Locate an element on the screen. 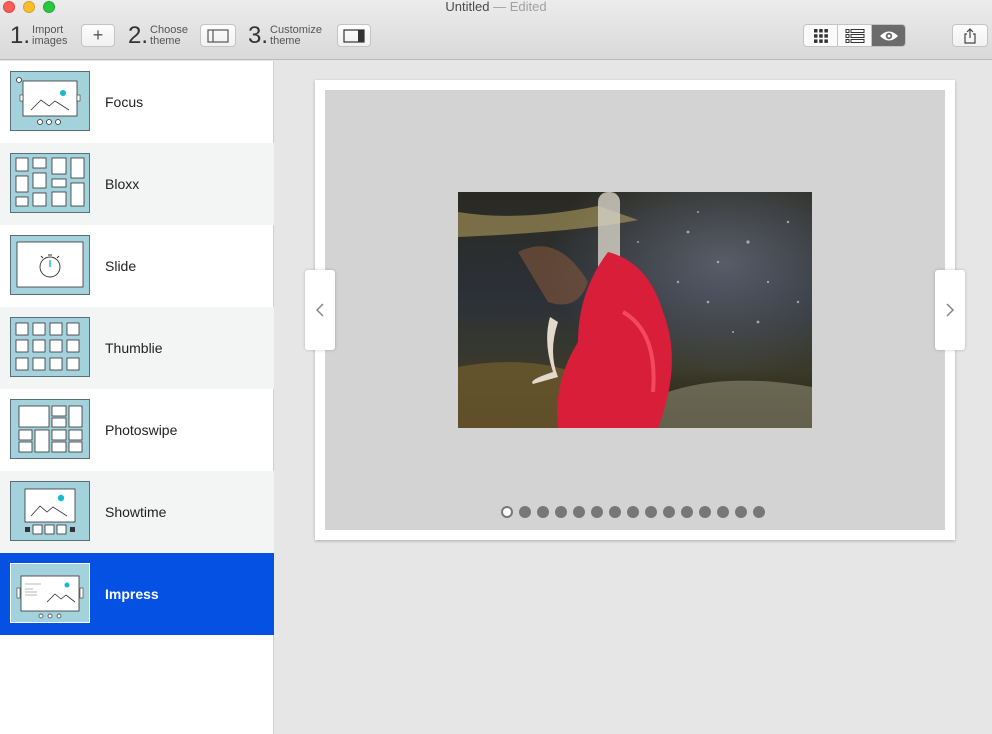 This screenshot has height=734, width=992. toggle-customize-sidebar-button is located at coordinates (354, 35).